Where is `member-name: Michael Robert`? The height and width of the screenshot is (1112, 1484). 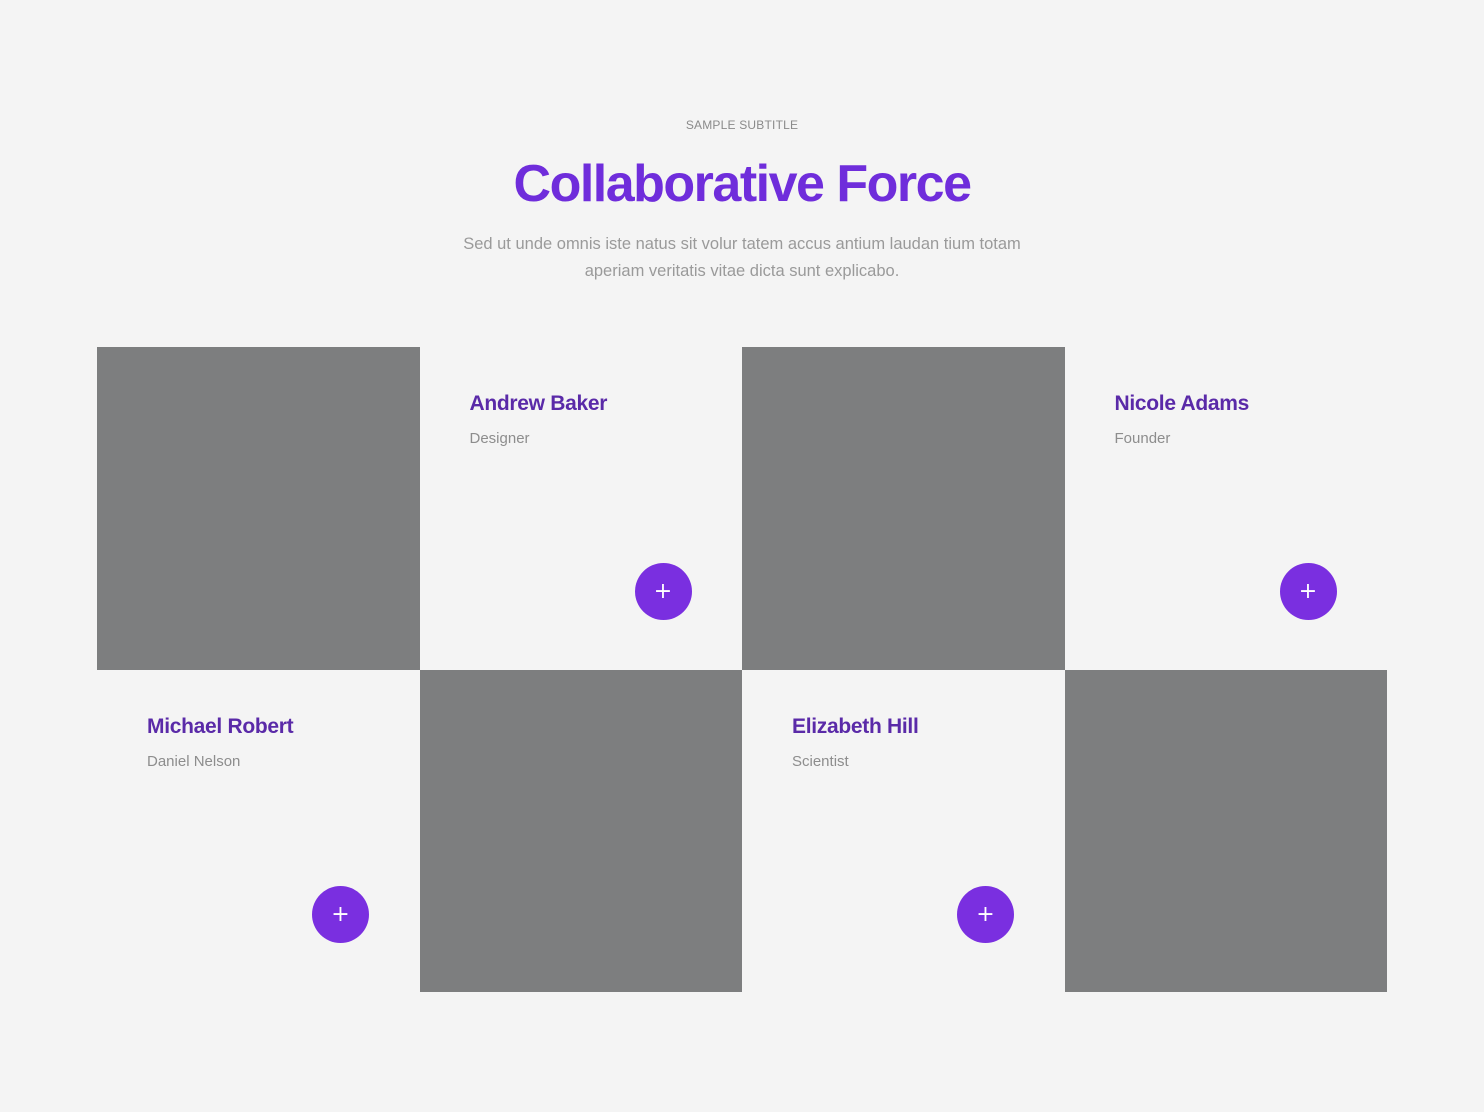 member-name: Michael Robert is located at coordinates (220, 726).